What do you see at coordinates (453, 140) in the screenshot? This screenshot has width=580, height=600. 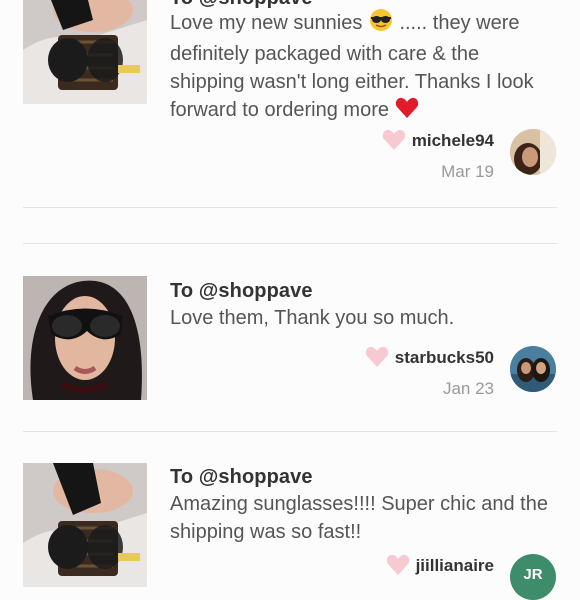 I see `username-link: michele94` at bounding box center [453, 140].